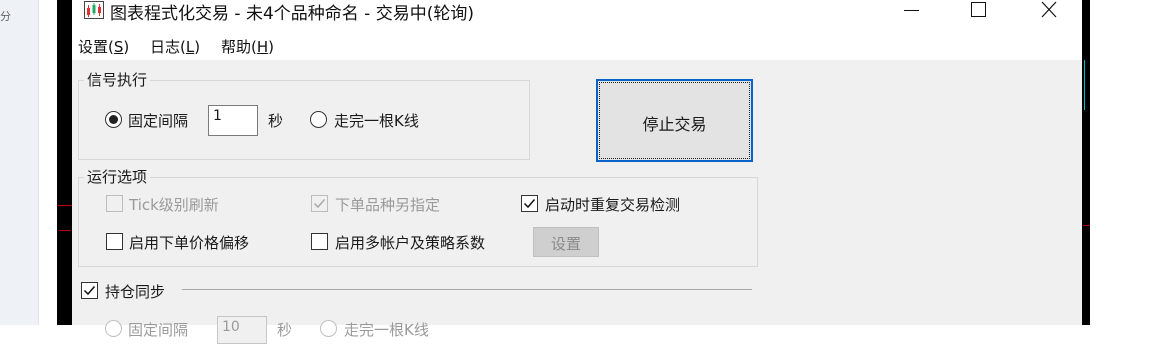 The image size is (1159, 344). What do you see at coordinates (285, 330) in the screenshot?
I see `sync-seconds-label: 秒` at bounding box center [285, 330].